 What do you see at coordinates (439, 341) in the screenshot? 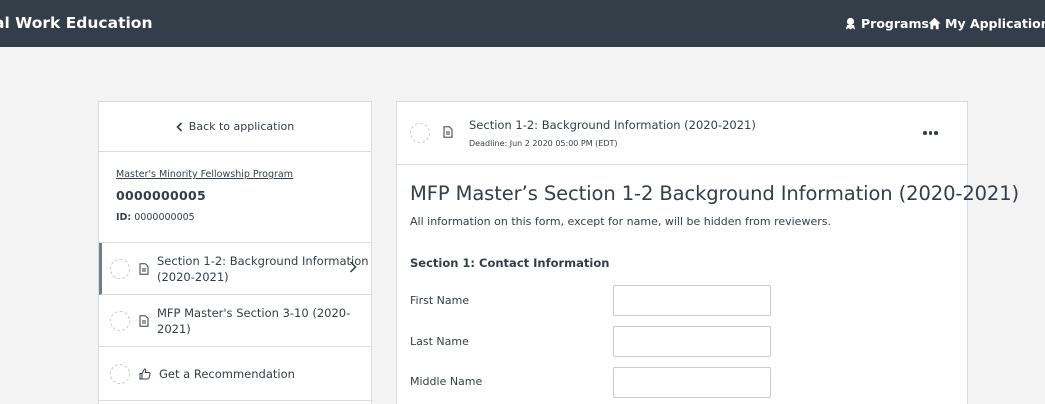
I see `last-name-label: Last Name` at bounding box center [439, 341].